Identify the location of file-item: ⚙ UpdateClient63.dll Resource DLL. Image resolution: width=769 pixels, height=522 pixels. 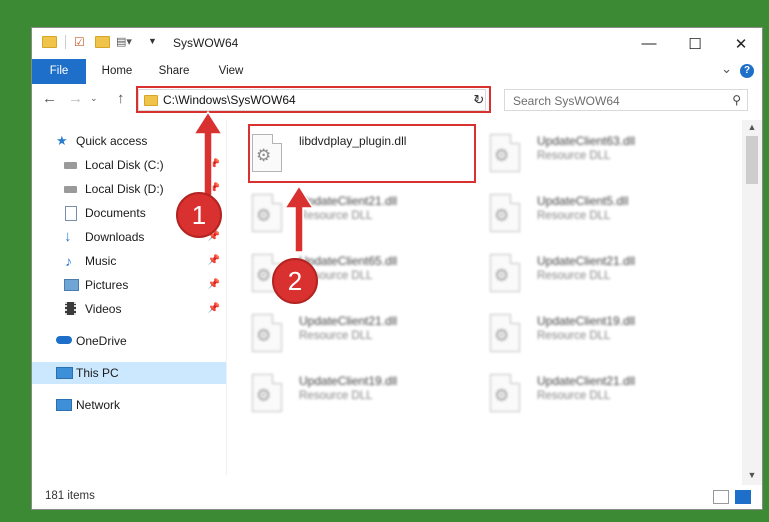
(577, 153).